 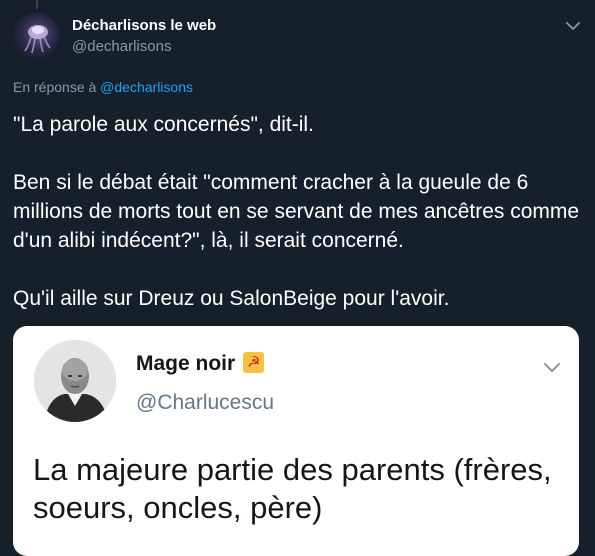 I want to click on tweet-paragraph: "La parole aux concernés", dit-il., so click(x=163, y=124).